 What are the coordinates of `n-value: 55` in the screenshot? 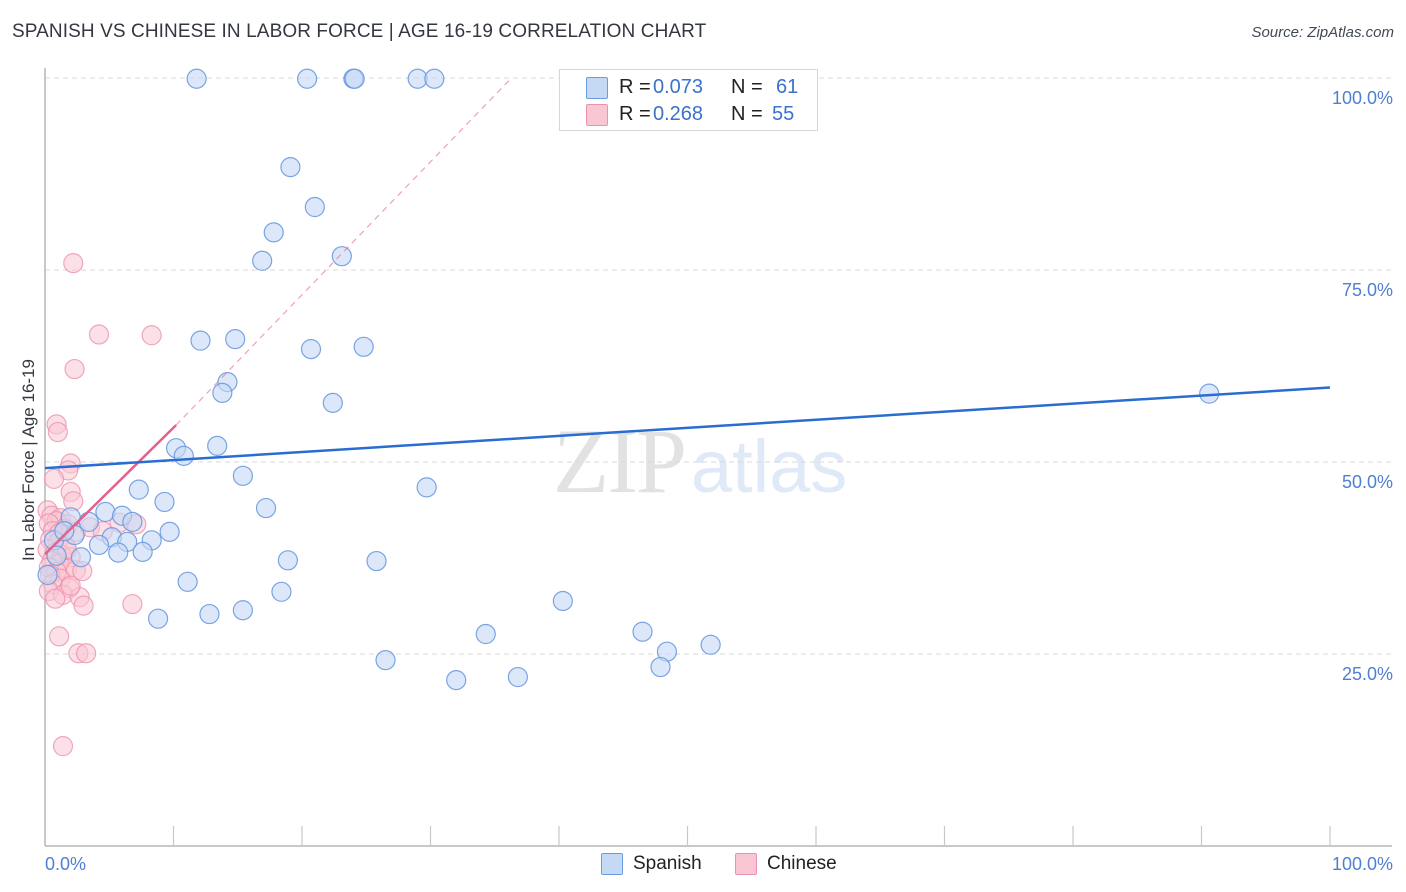 It's located at (783, 114).